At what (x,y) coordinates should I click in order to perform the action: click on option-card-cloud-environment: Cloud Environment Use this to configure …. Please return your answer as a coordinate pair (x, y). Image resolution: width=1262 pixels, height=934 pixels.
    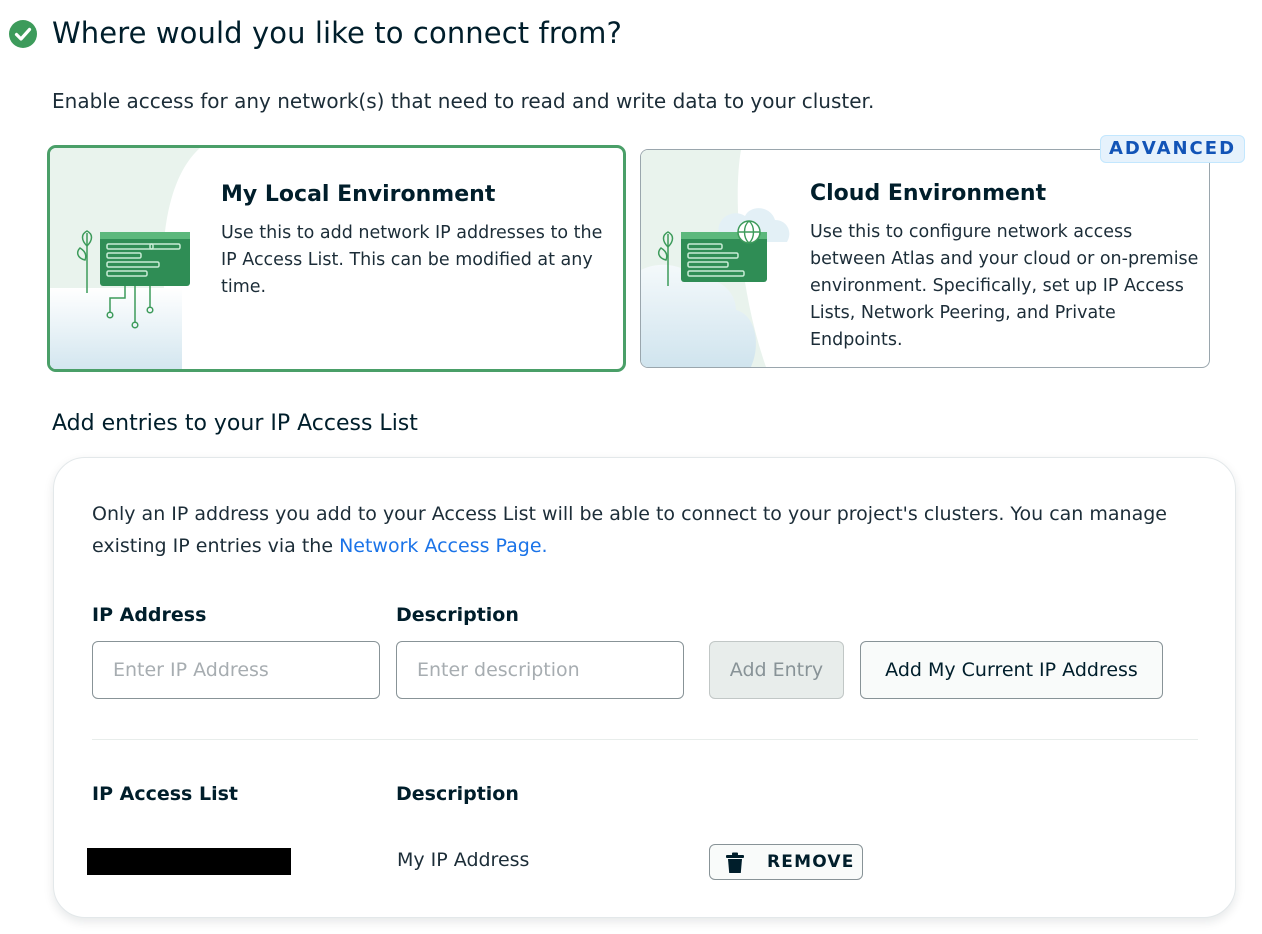
    Looking at the image, I should click on (925, 258).